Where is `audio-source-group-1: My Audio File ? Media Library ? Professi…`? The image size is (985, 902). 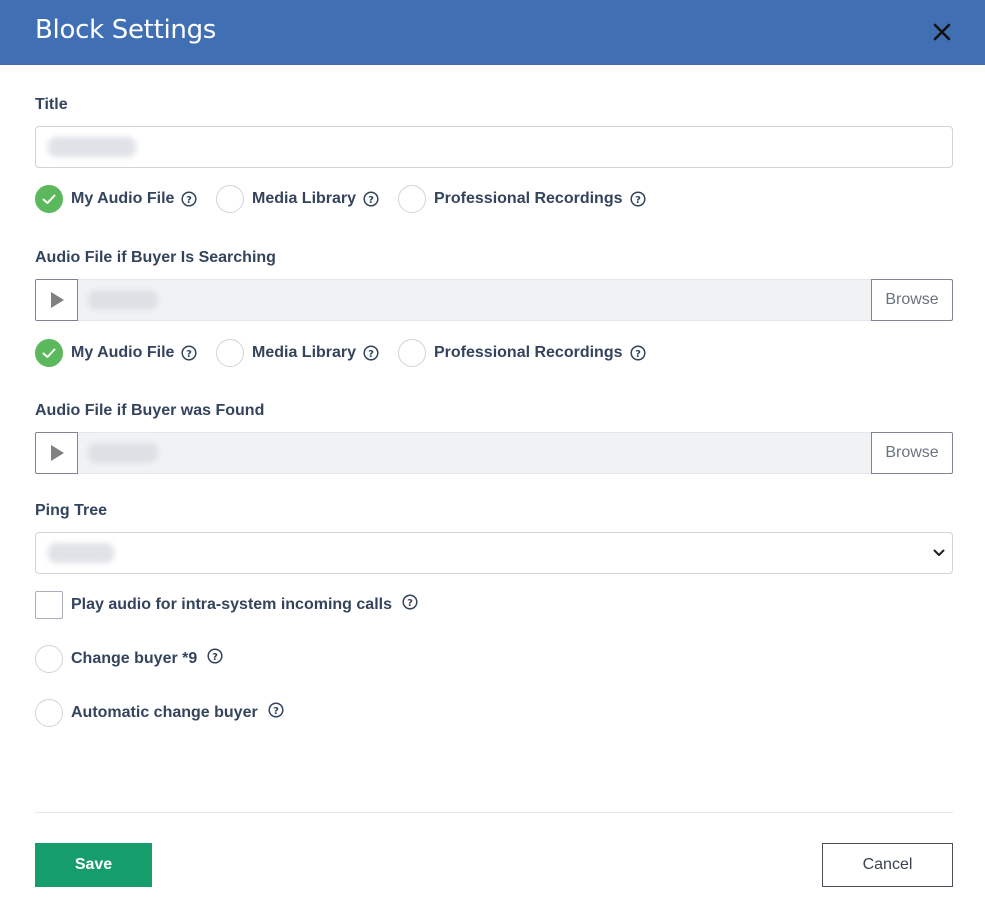 audio-source-group-1: My Audio File ? Media Library ? Professi… is located at coordinates (385, 199).